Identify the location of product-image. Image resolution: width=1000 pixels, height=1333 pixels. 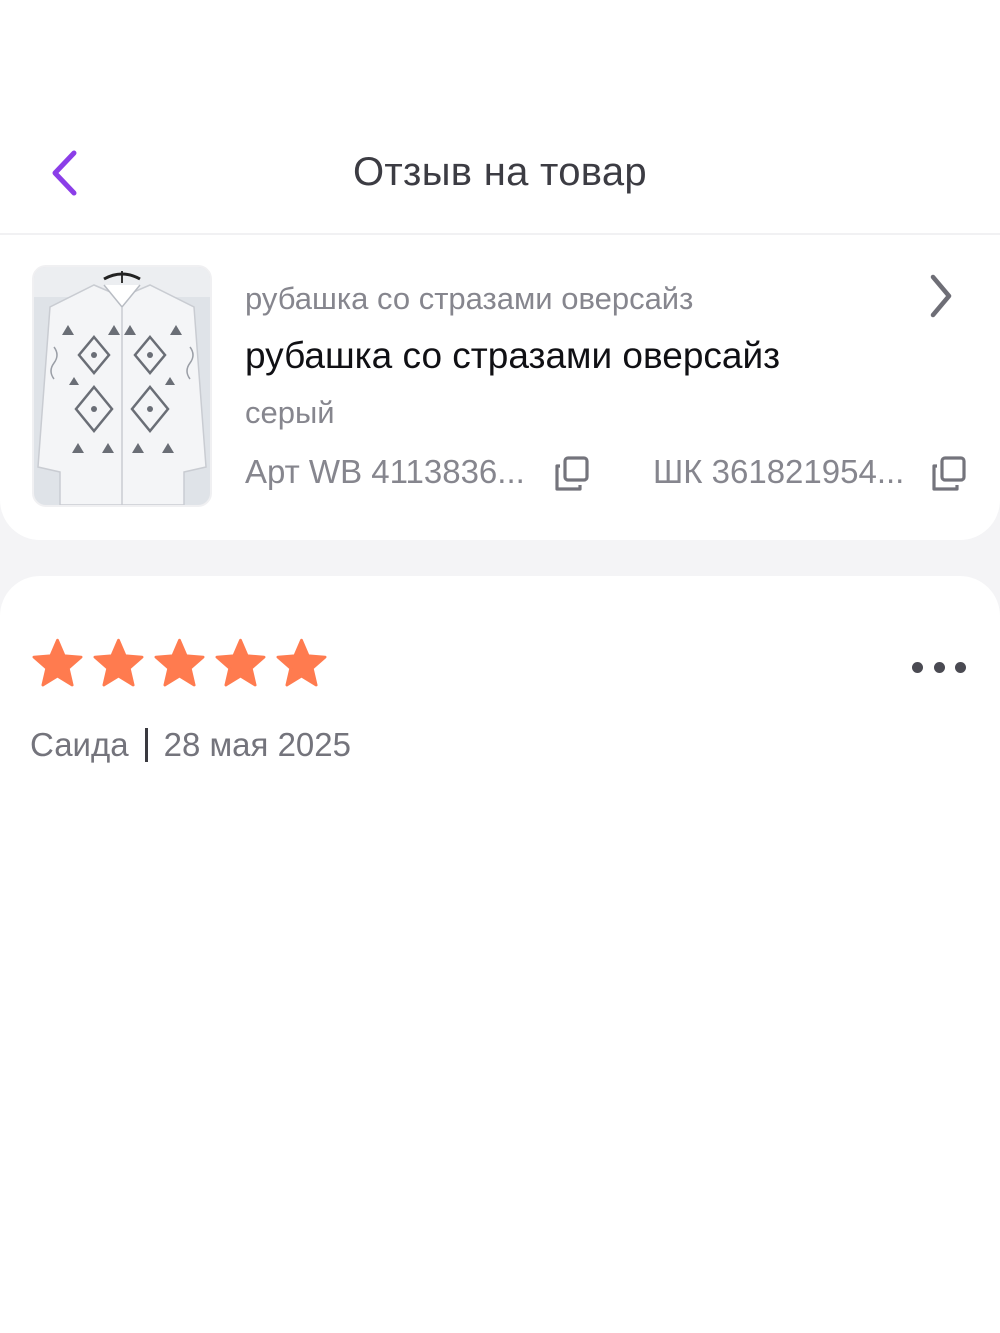
(122, 386).